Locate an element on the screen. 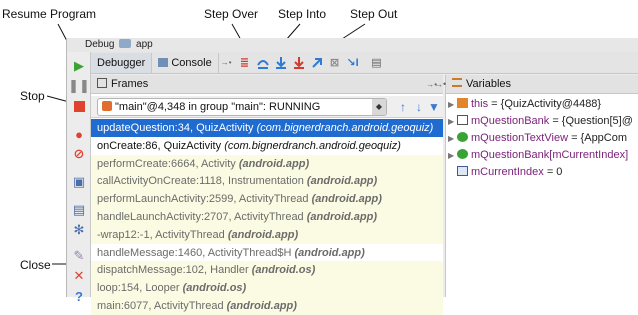  step-out-icon is located at coordinates (316, 62).